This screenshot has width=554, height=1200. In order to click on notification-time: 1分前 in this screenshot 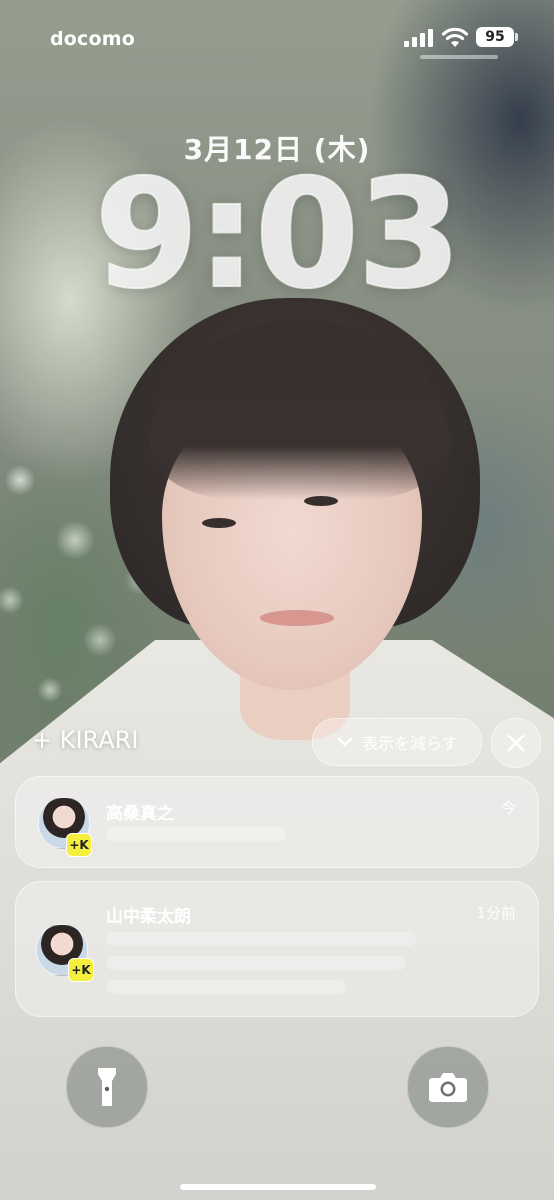, I will do `click(496, 913)`.